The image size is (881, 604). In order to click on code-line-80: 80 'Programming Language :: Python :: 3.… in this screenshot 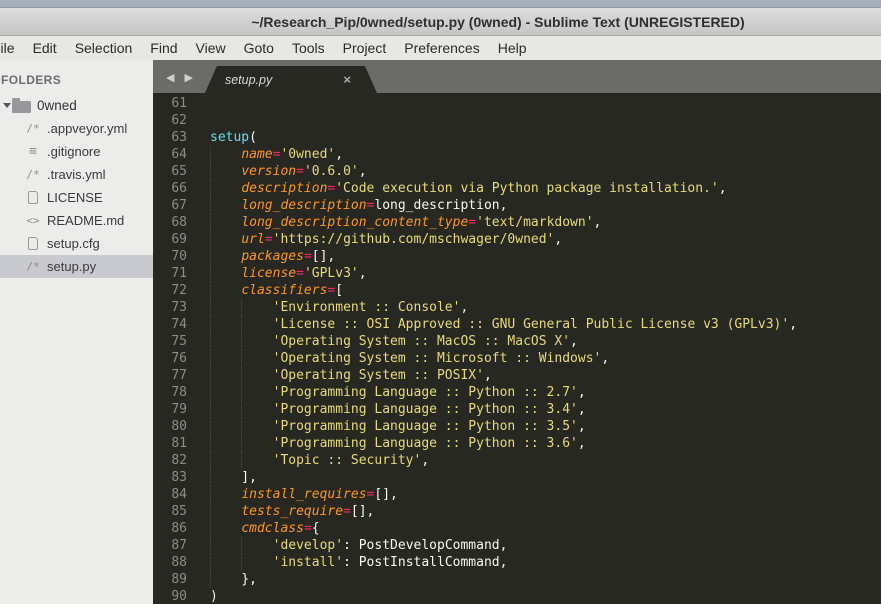, I will do `click(517, 426)`.